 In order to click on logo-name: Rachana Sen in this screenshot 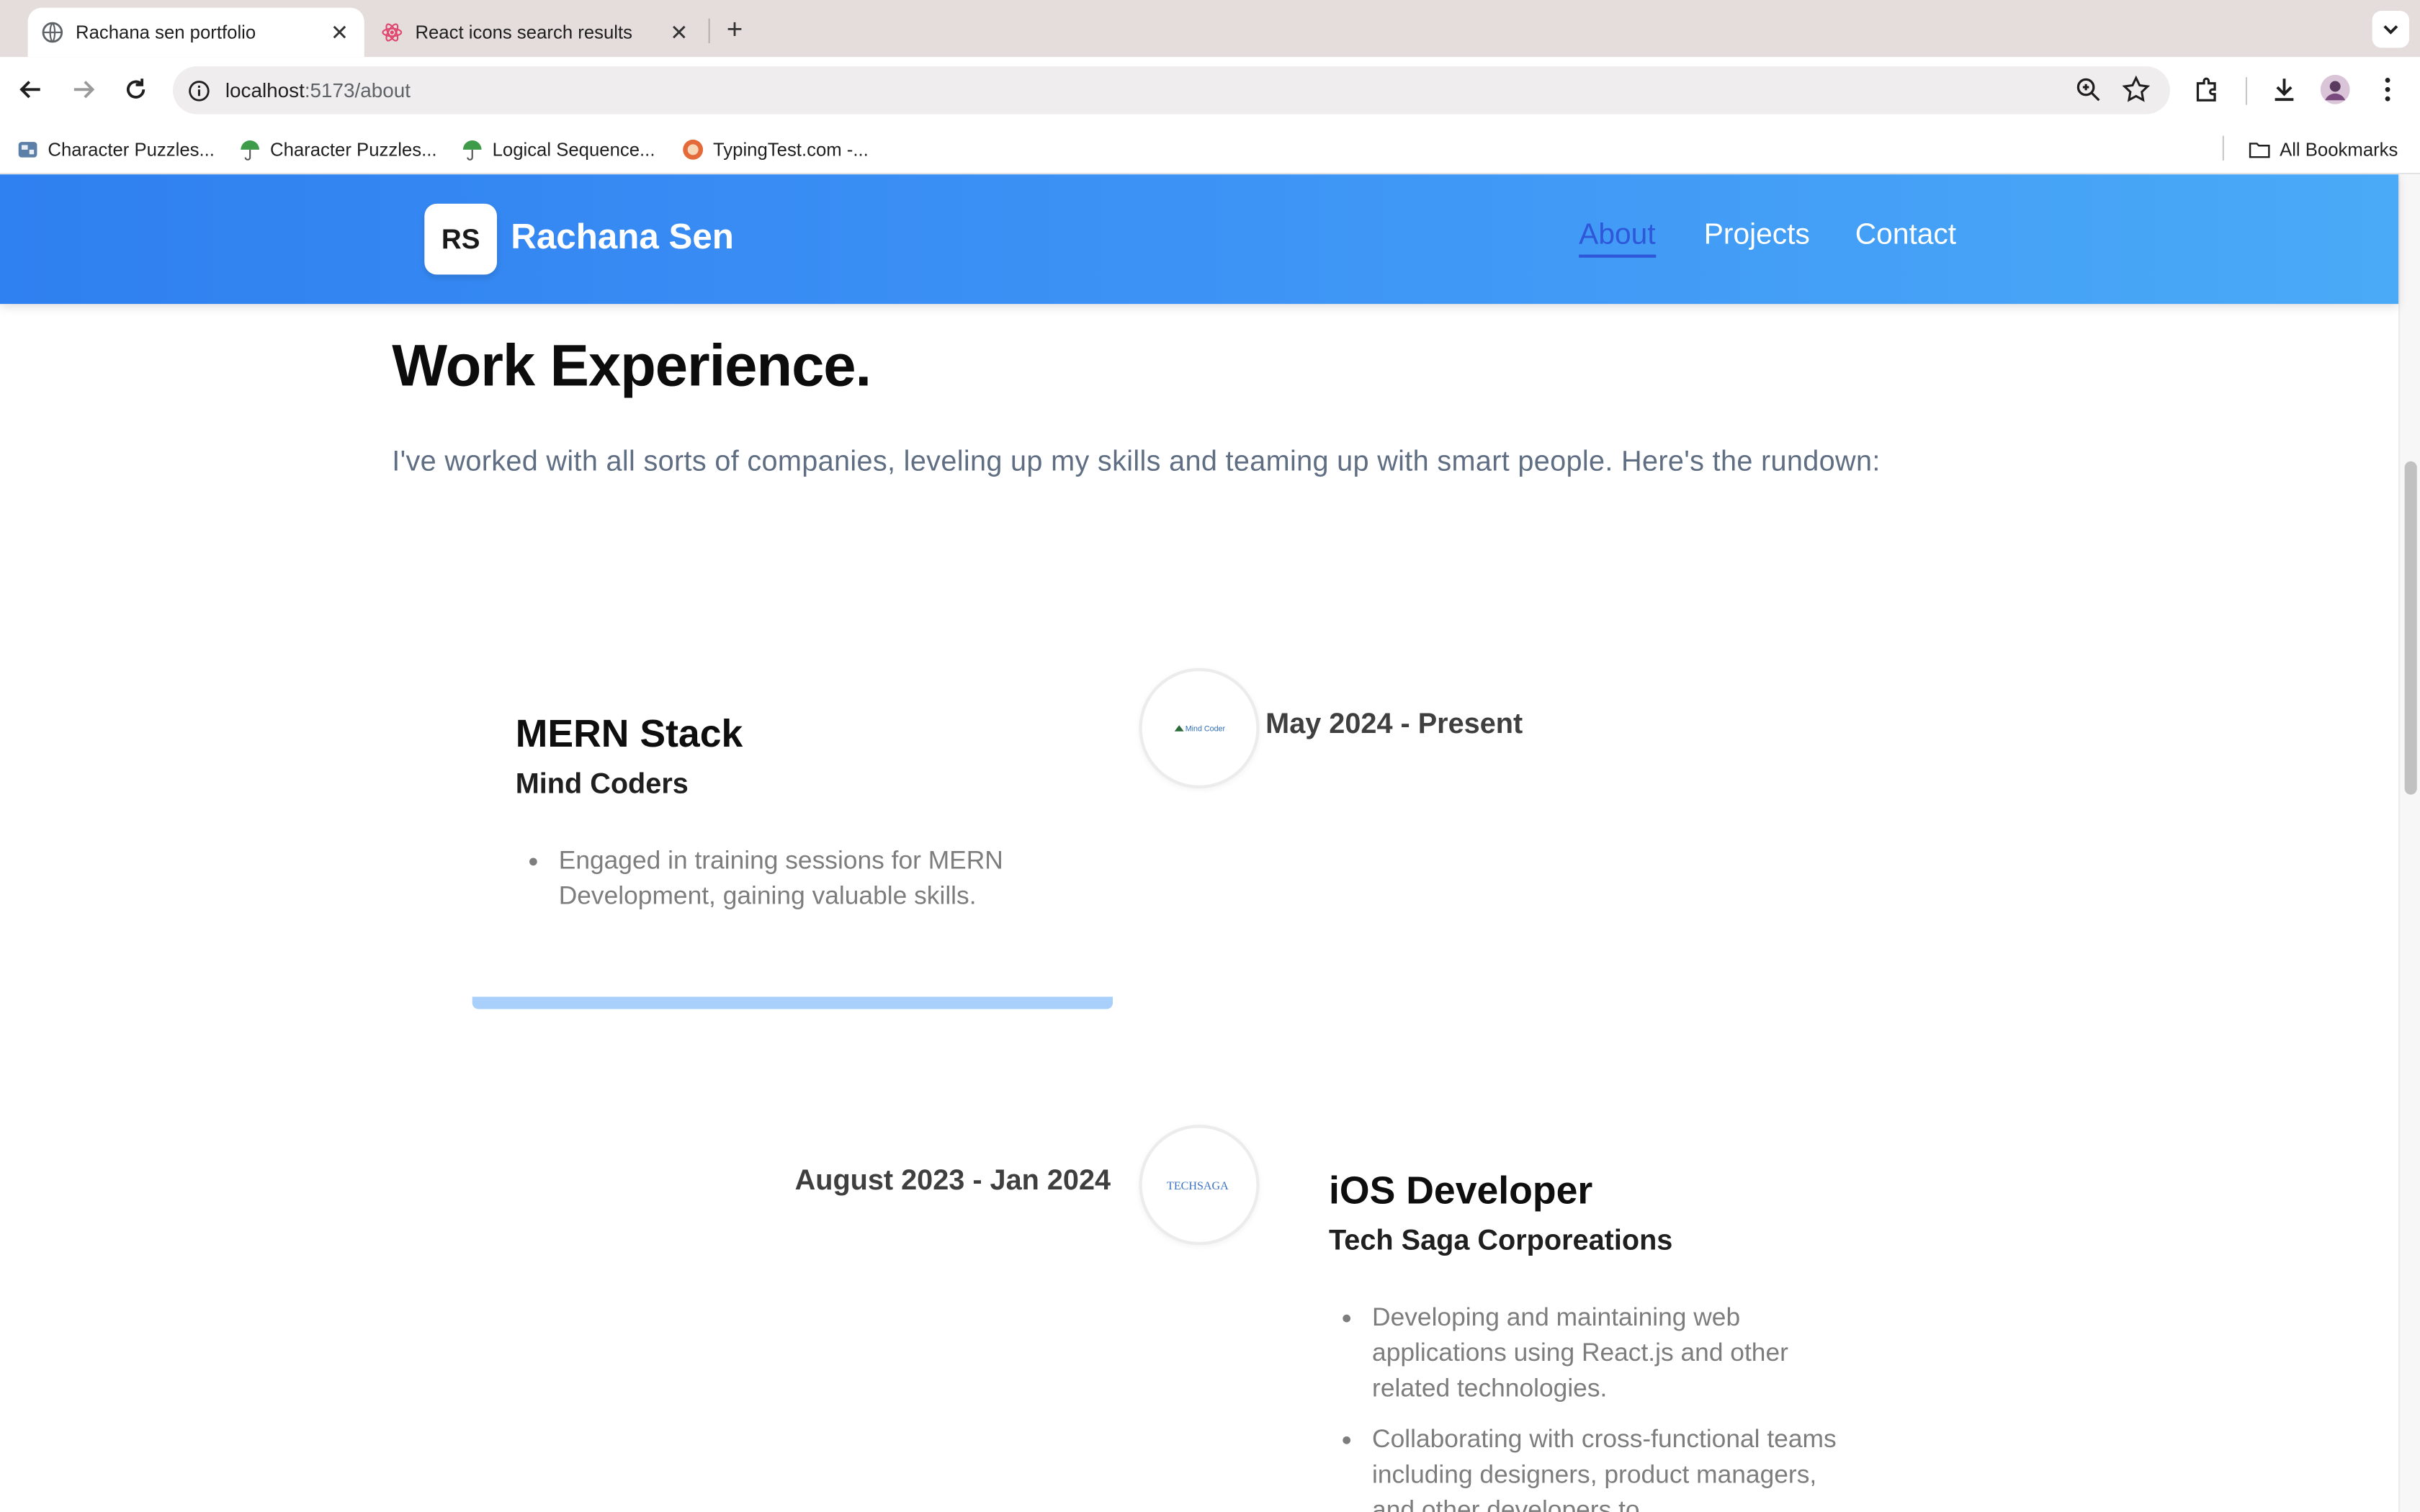, I will do `click(622, 237)`.